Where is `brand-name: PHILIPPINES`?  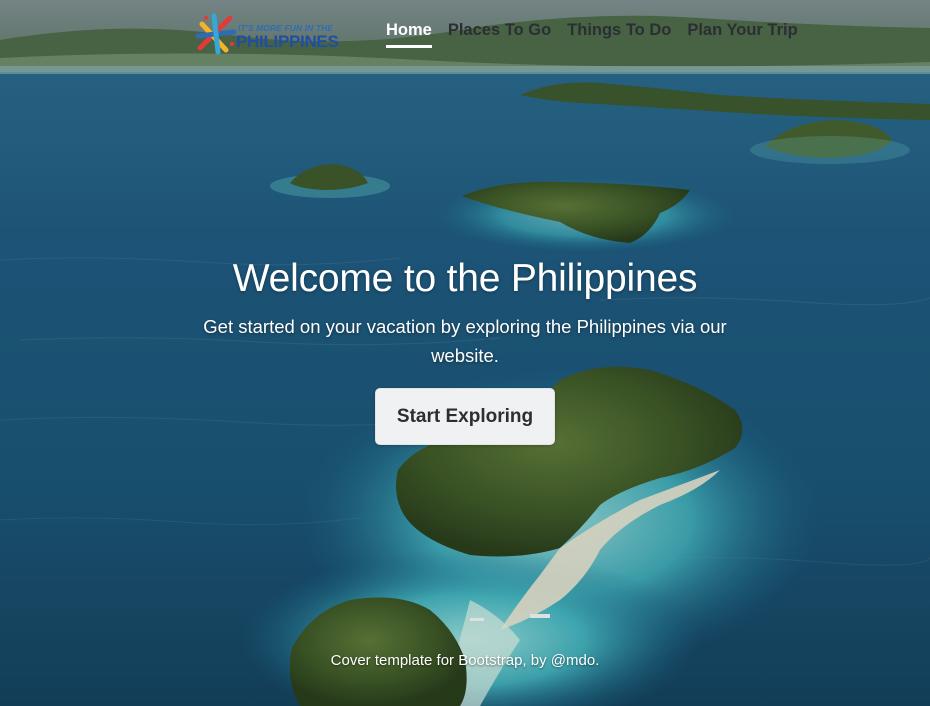
brand-name: PHILIPPINES is located at coordinates (287, 41).